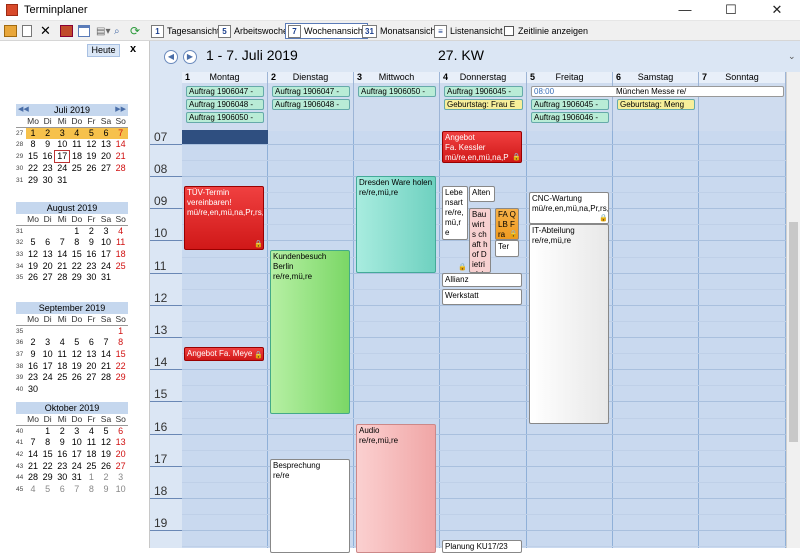 This screenshot has width=800, height=553. Describe the element at coordinates (27, 31) in the screenshot. I see `new-document-icon` at that location.